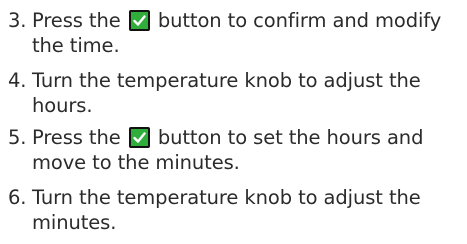  I want to click on step-number: 5., so click(17, 137).